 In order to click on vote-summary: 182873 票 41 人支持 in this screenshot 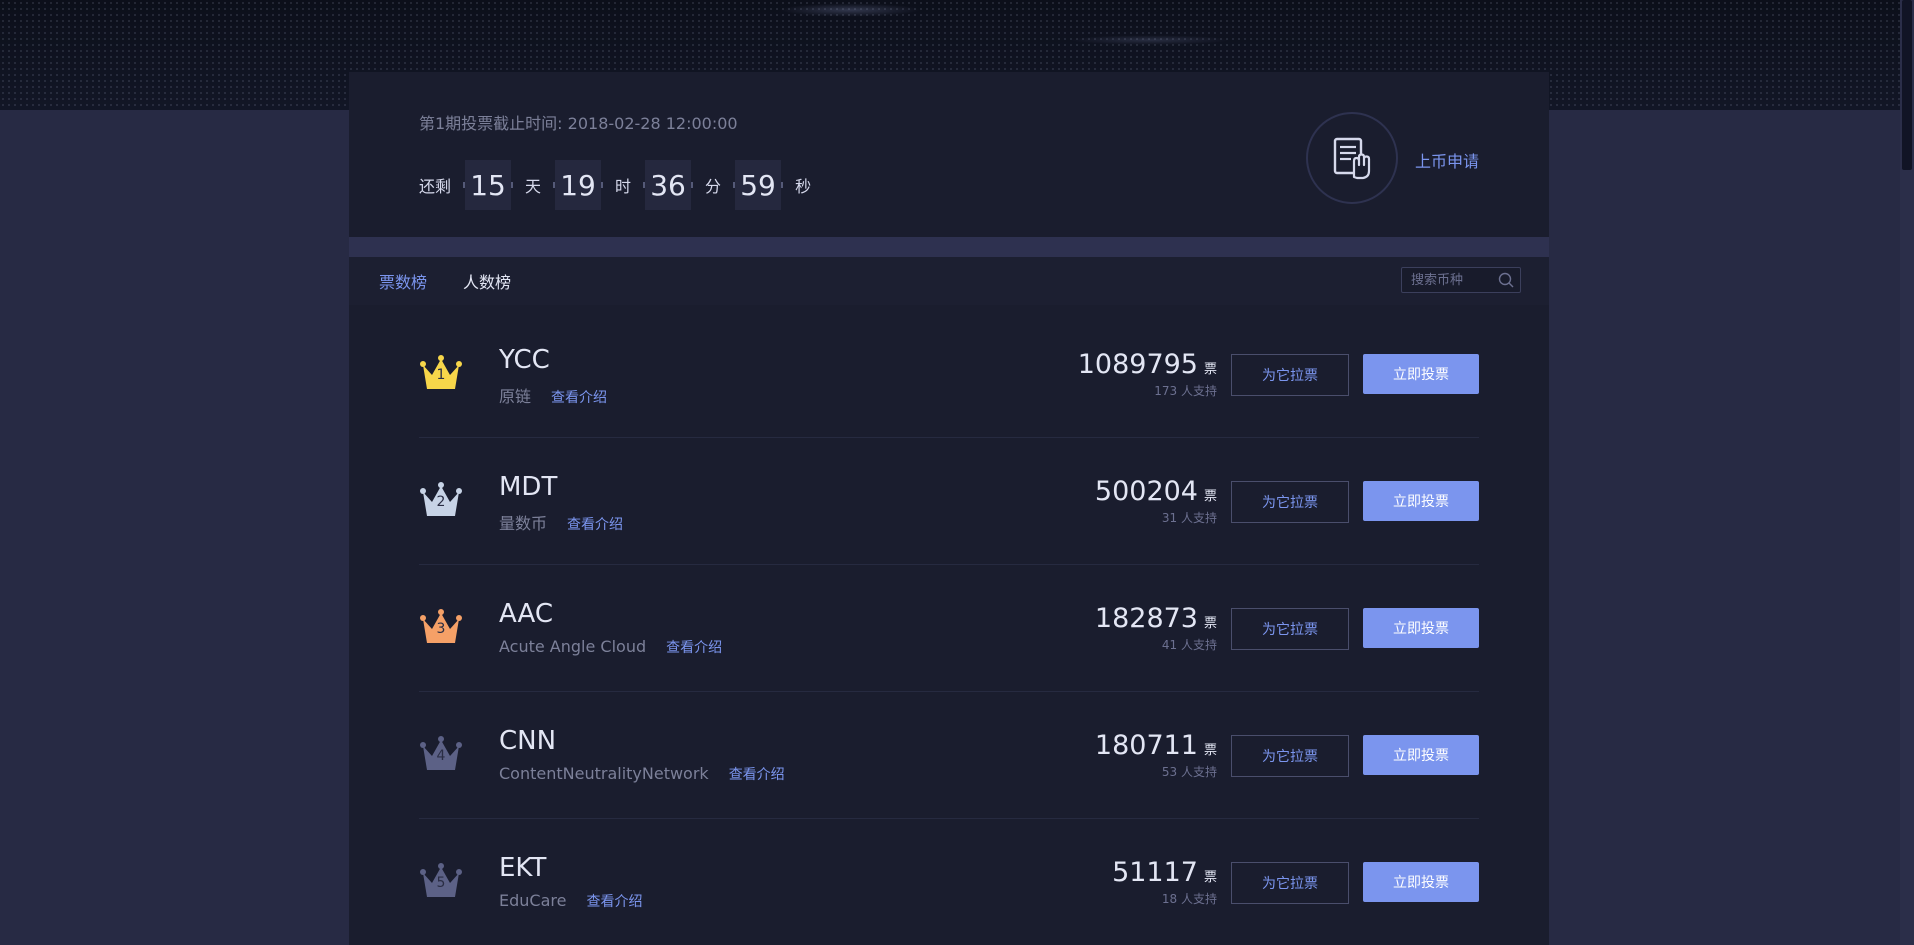, I will do `click(1156, 628)`.